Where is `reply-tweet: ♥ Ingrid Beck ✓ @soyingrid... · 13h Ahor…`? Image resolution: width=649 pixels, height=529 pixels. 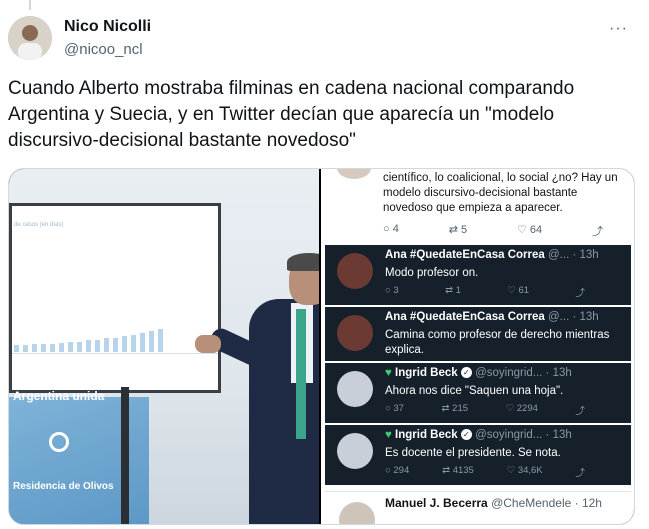
reply-tweet: ♥ Ingrid Beck ✓ @soyingrid... · 13h Ahor… is located at coordinates (478, 393).